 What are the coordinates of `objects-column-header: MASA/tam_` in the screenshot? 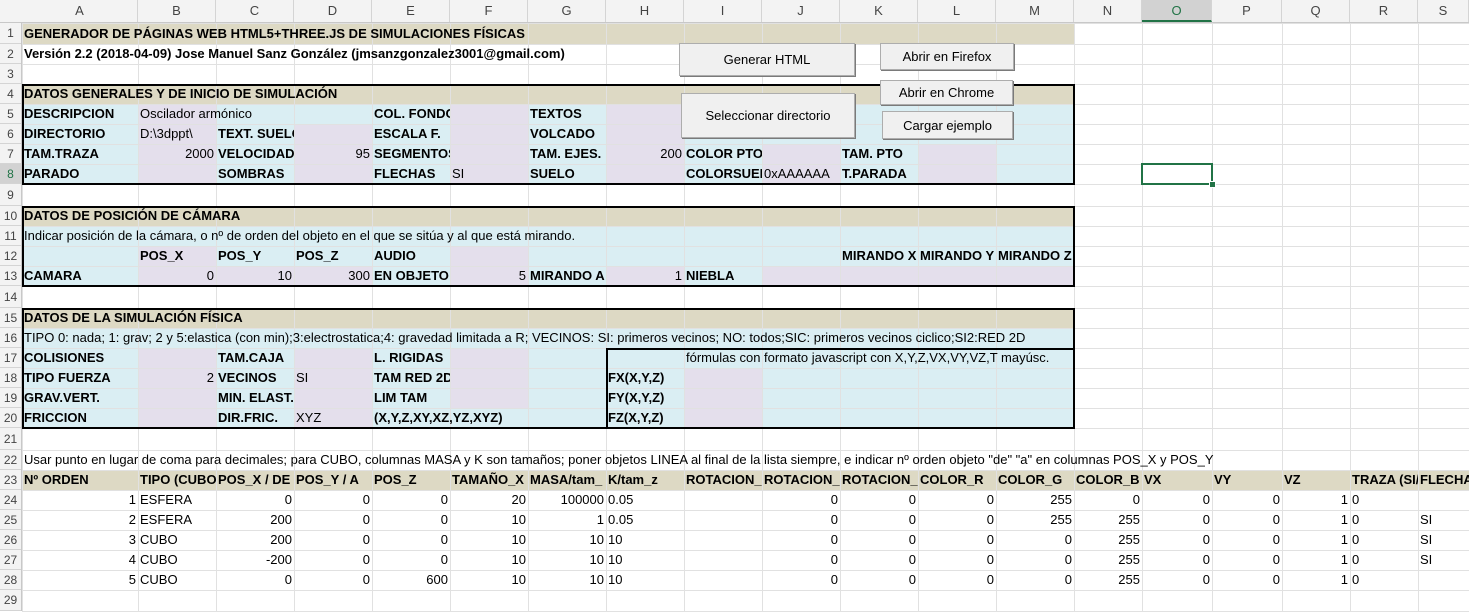 It's located at (567, 480).